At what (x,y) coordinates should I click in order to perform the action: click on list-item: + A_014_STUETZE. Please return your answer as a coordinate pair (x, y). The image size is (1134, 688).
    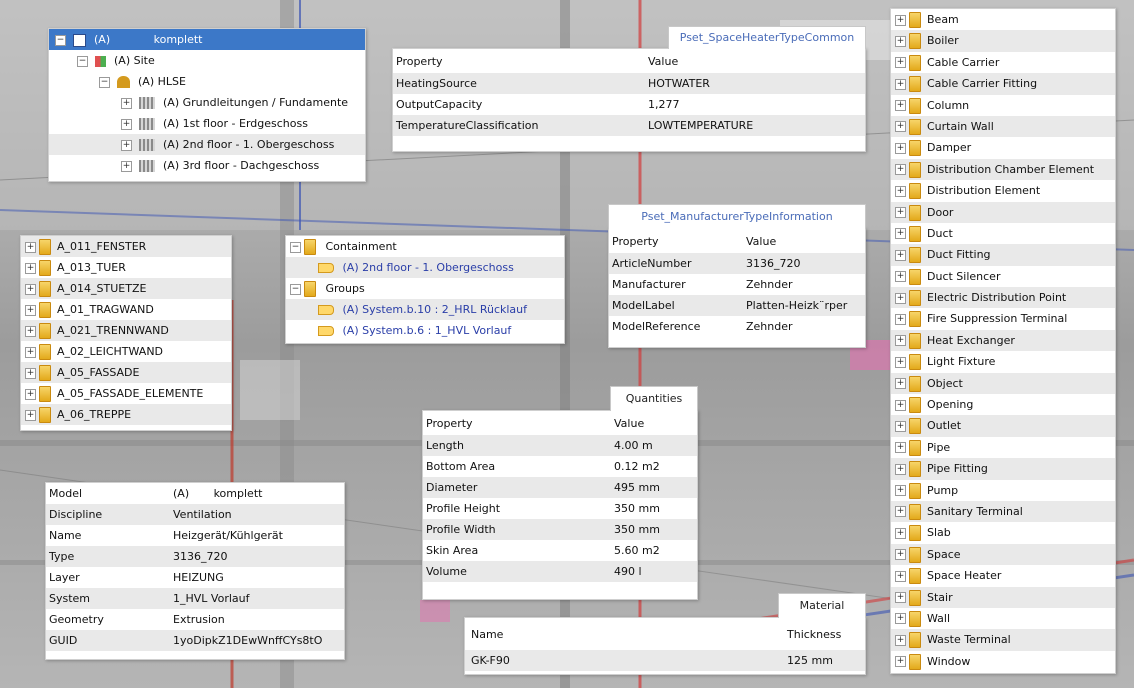
    Looking at the image, I should click on (126, 288).